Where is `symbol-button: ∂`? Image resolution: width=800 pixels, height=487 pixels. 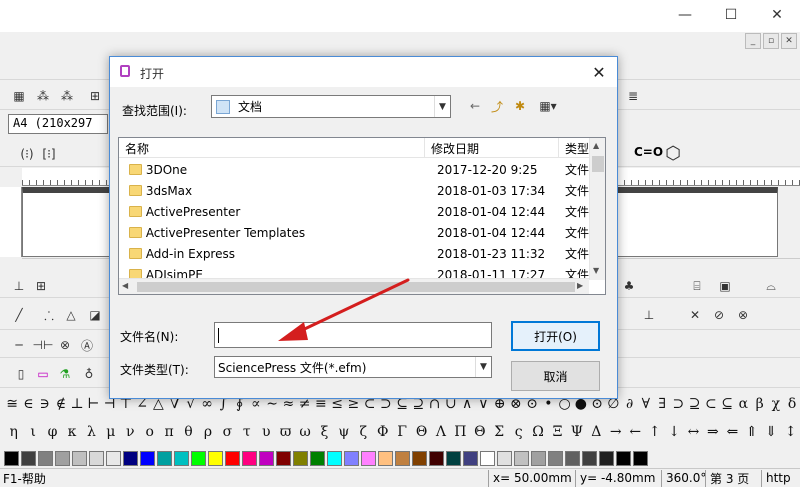 symbol-button: ∂ is located at coordinates (630, 404).